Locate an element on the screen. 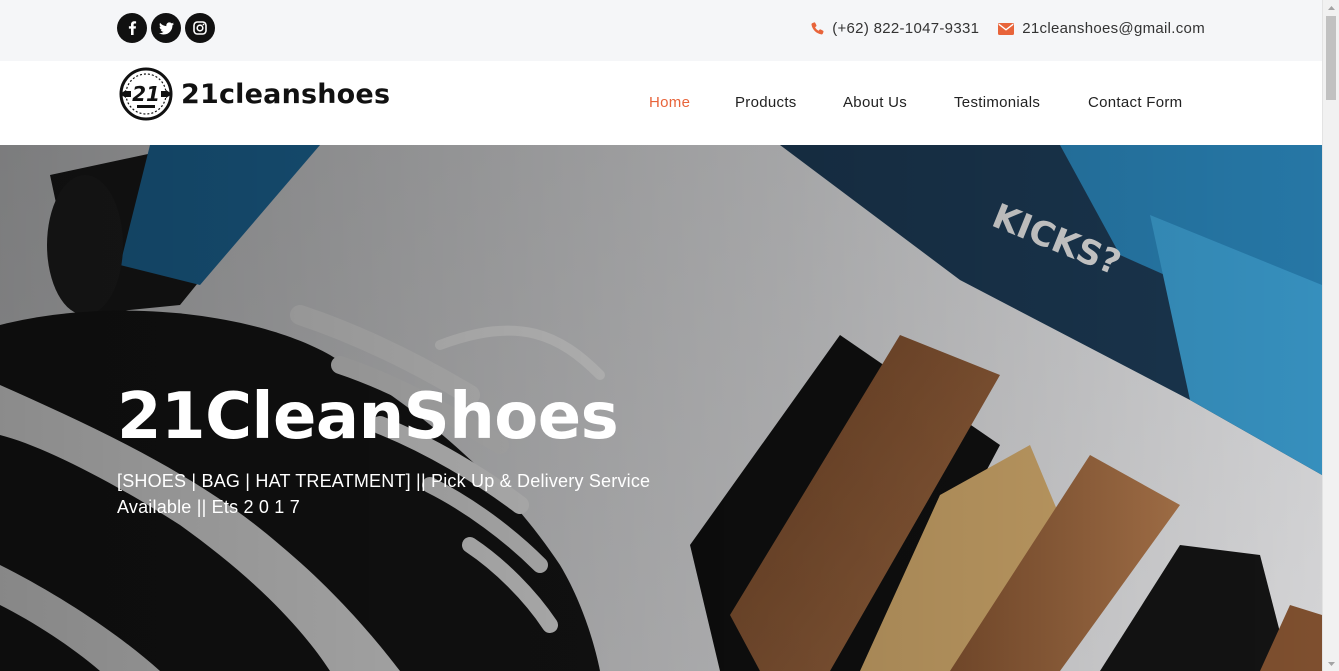 This screenshot has width=1339, height=671. social-links is located at coordinates (166, 28).